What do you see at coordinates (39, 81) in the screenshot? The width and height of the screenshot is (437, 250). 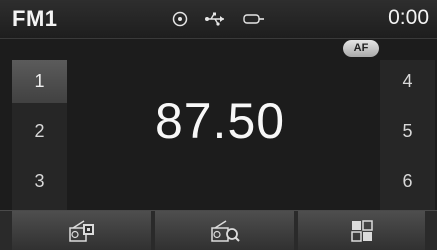 I see `preset-button-1: 1` at bounding box center [39, 81].